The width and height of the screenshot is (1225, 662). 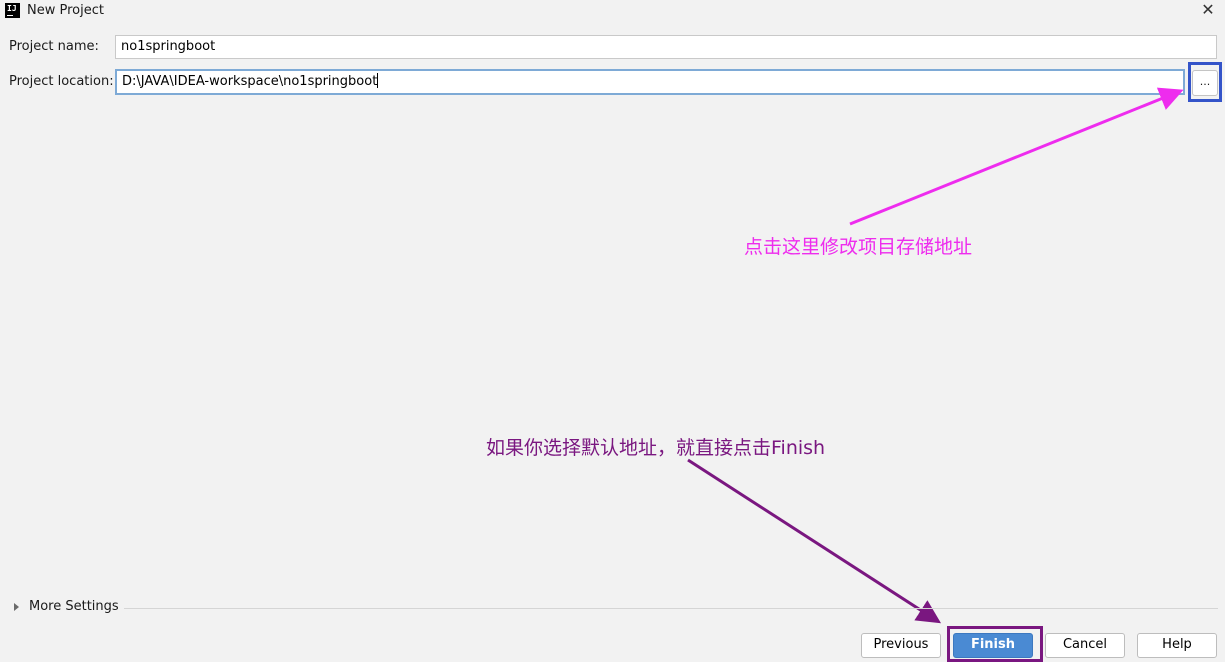 I want to click on triangle-right-icon, so click(x=16, y=607).